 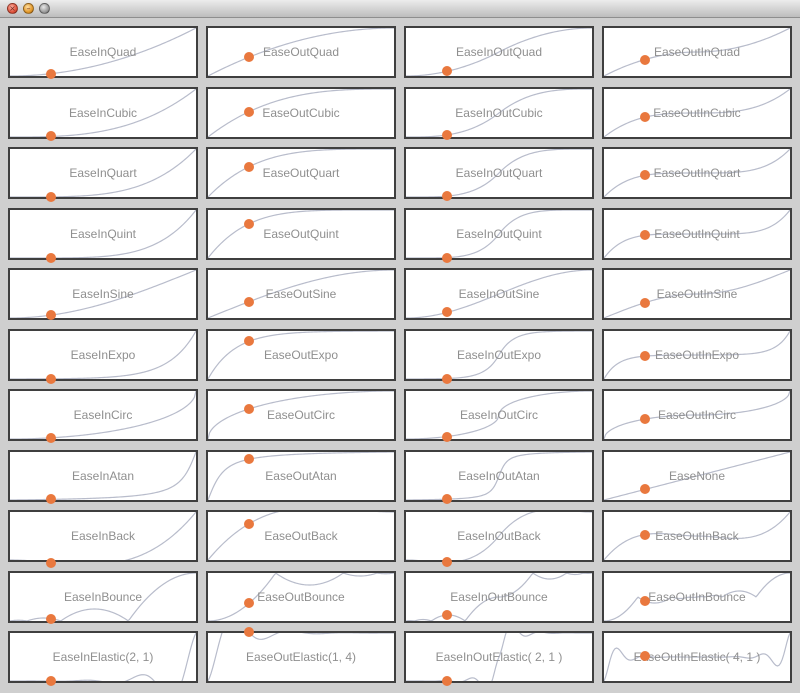 I want to click on easing-cell: EaseInOutQuad, so click(x=499, y=52).